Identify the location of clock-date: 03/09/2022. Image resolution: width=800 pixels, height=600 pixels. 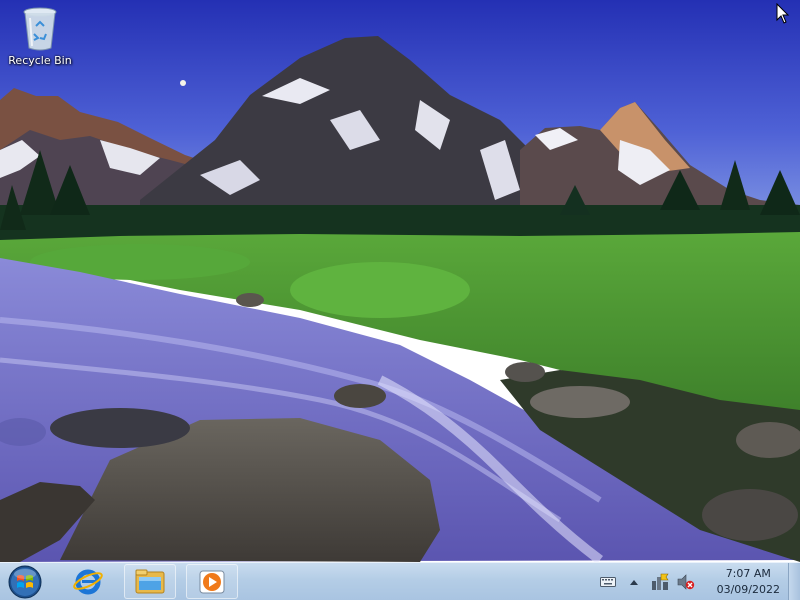
(748, 589).